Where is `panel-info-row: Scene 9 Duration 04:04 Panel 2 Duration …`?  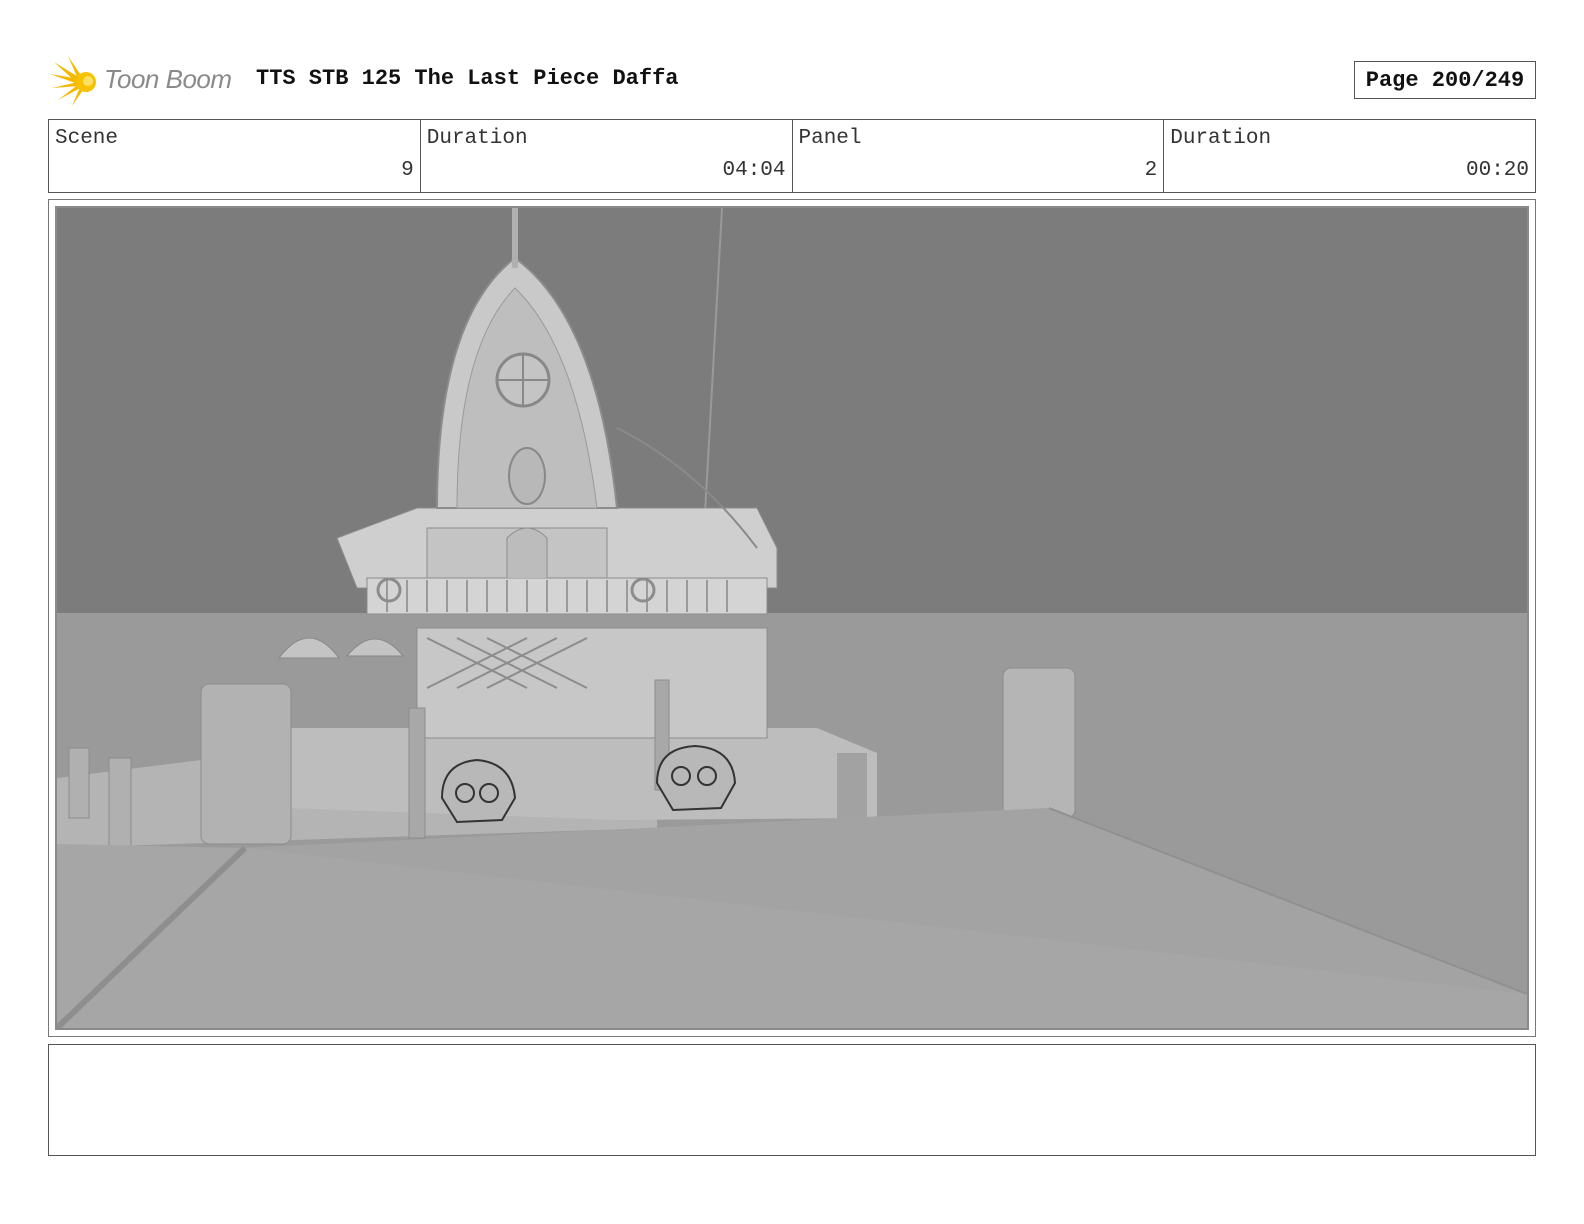
panel-info-row: Scene 9 Duration 04:04 Panel 2 Duration … is located at coordinates (792, 156).